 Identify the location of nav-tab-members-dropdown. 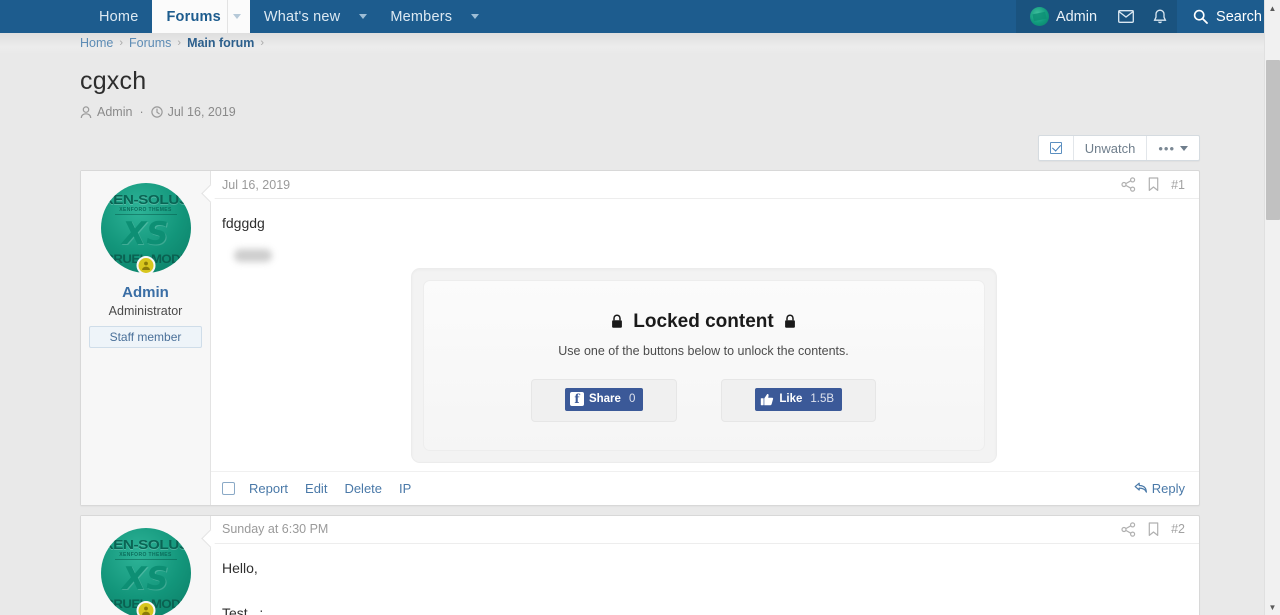
(477, 16).